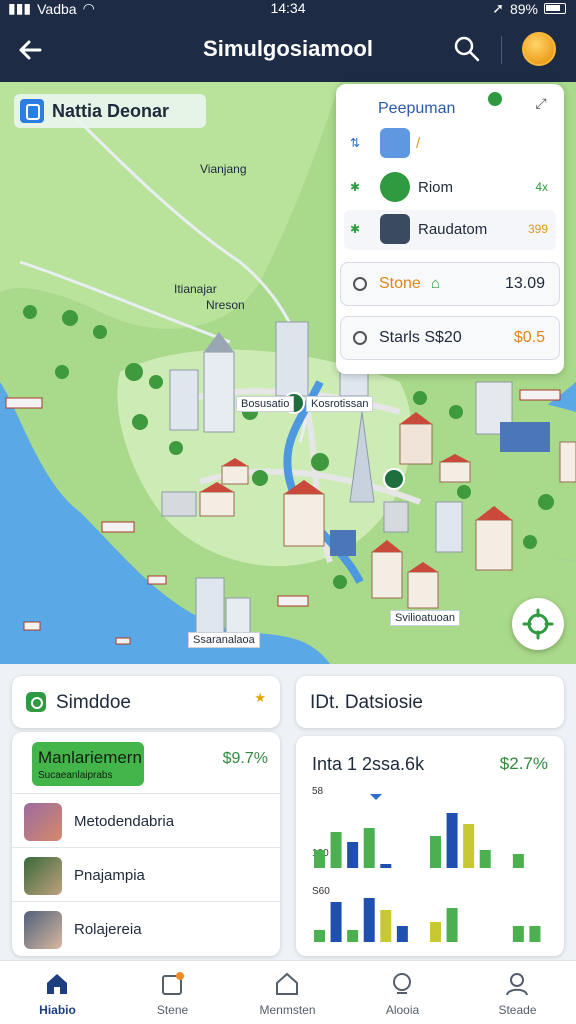 The width and height of the screenshot is (576, 1024). I want to click on left-card-icon, so click(36, 702).